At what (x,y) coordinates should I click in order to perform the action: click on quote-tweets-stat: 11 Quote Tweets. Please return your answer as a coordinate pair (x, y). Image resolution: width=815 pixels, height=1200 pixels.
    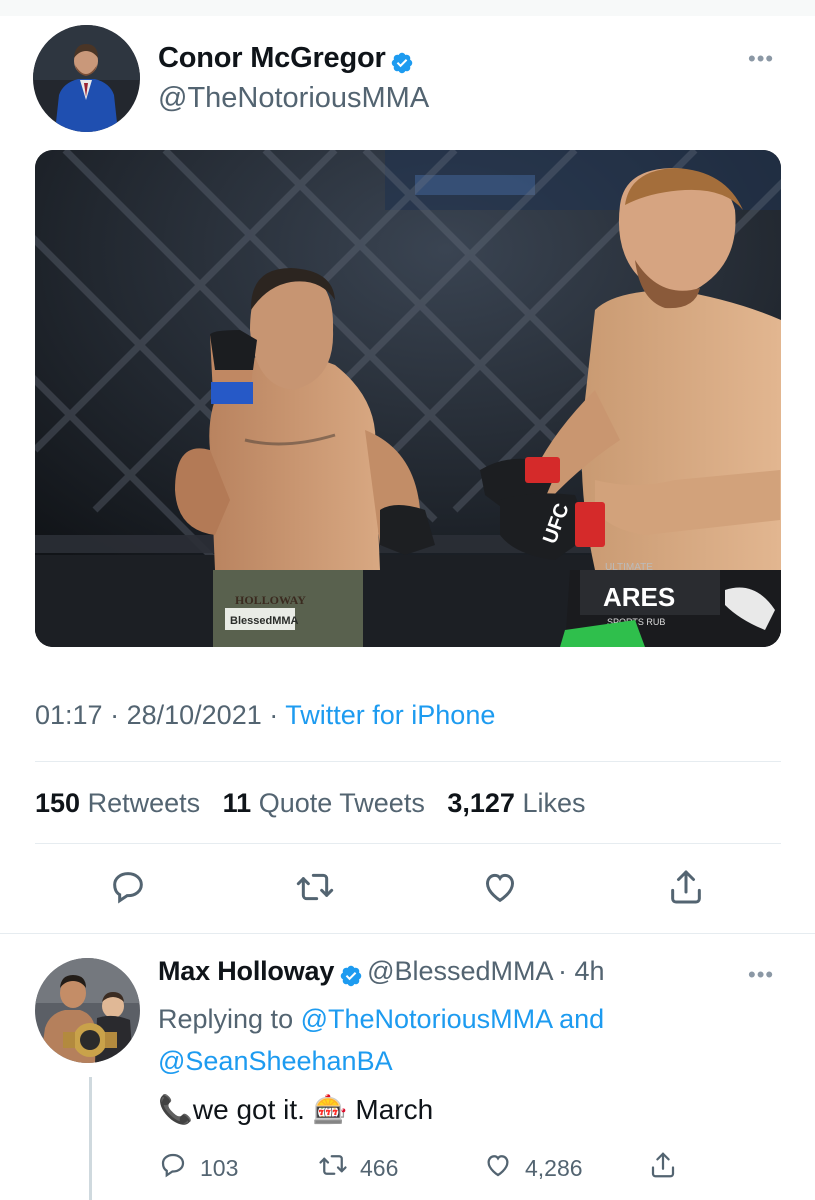
    Looking at the image, I should click on (324, 803).